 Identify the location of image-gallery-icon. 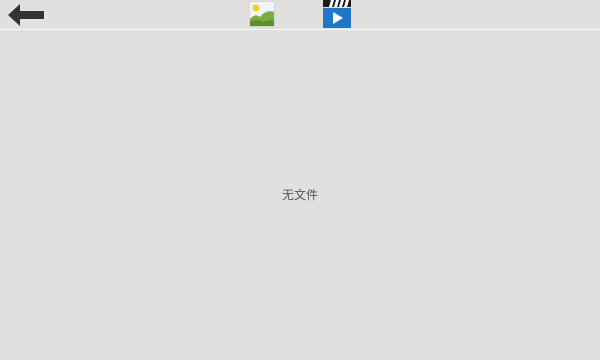
(262, 14).